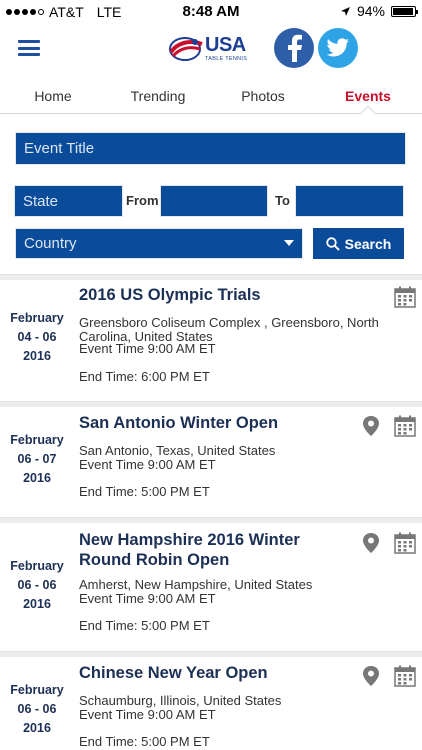 The image size is (422, 750). What do you see at coordinates (349, 201) in the screenshot?
I see `to-date-input` at bounding box center [349, 201].